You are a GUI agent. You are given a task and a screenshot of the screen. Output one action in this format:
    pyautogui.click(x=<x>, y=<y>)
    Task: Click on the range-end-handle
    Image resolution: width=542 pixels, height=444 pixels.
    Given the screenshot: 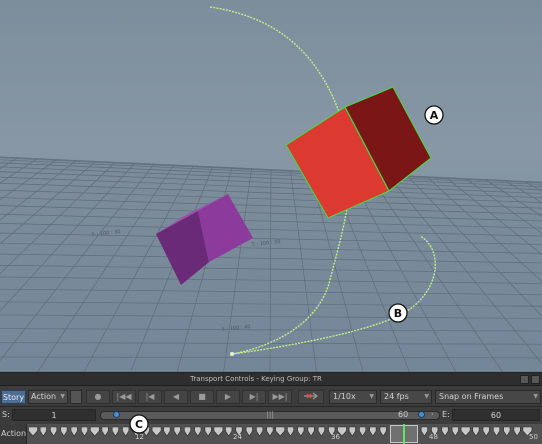 What is the action you would take?
    pyautogui.click(x=421, y=414)
    